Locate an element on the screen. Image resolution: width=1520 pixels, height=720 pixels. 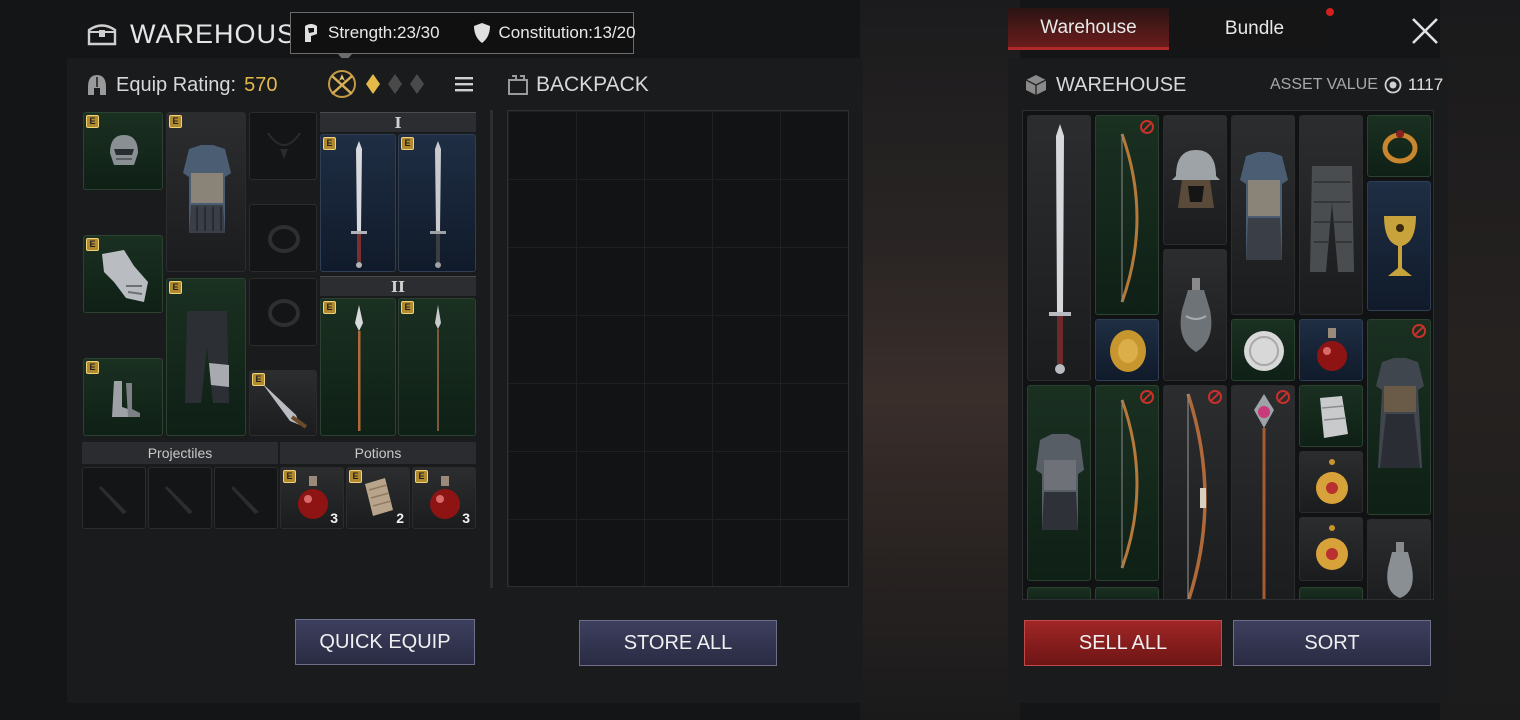
chain-pants-item-icon is located at coordinates (1332, 219).